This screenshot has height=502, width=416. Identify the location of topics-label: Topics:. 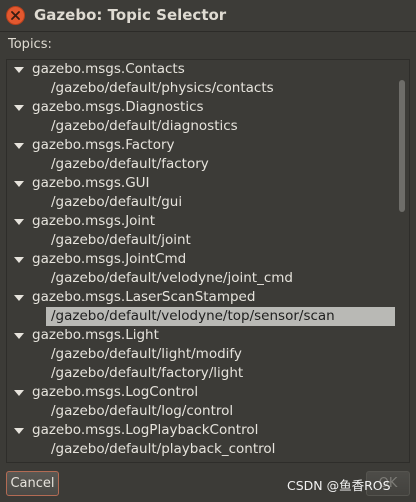
(30, 44).